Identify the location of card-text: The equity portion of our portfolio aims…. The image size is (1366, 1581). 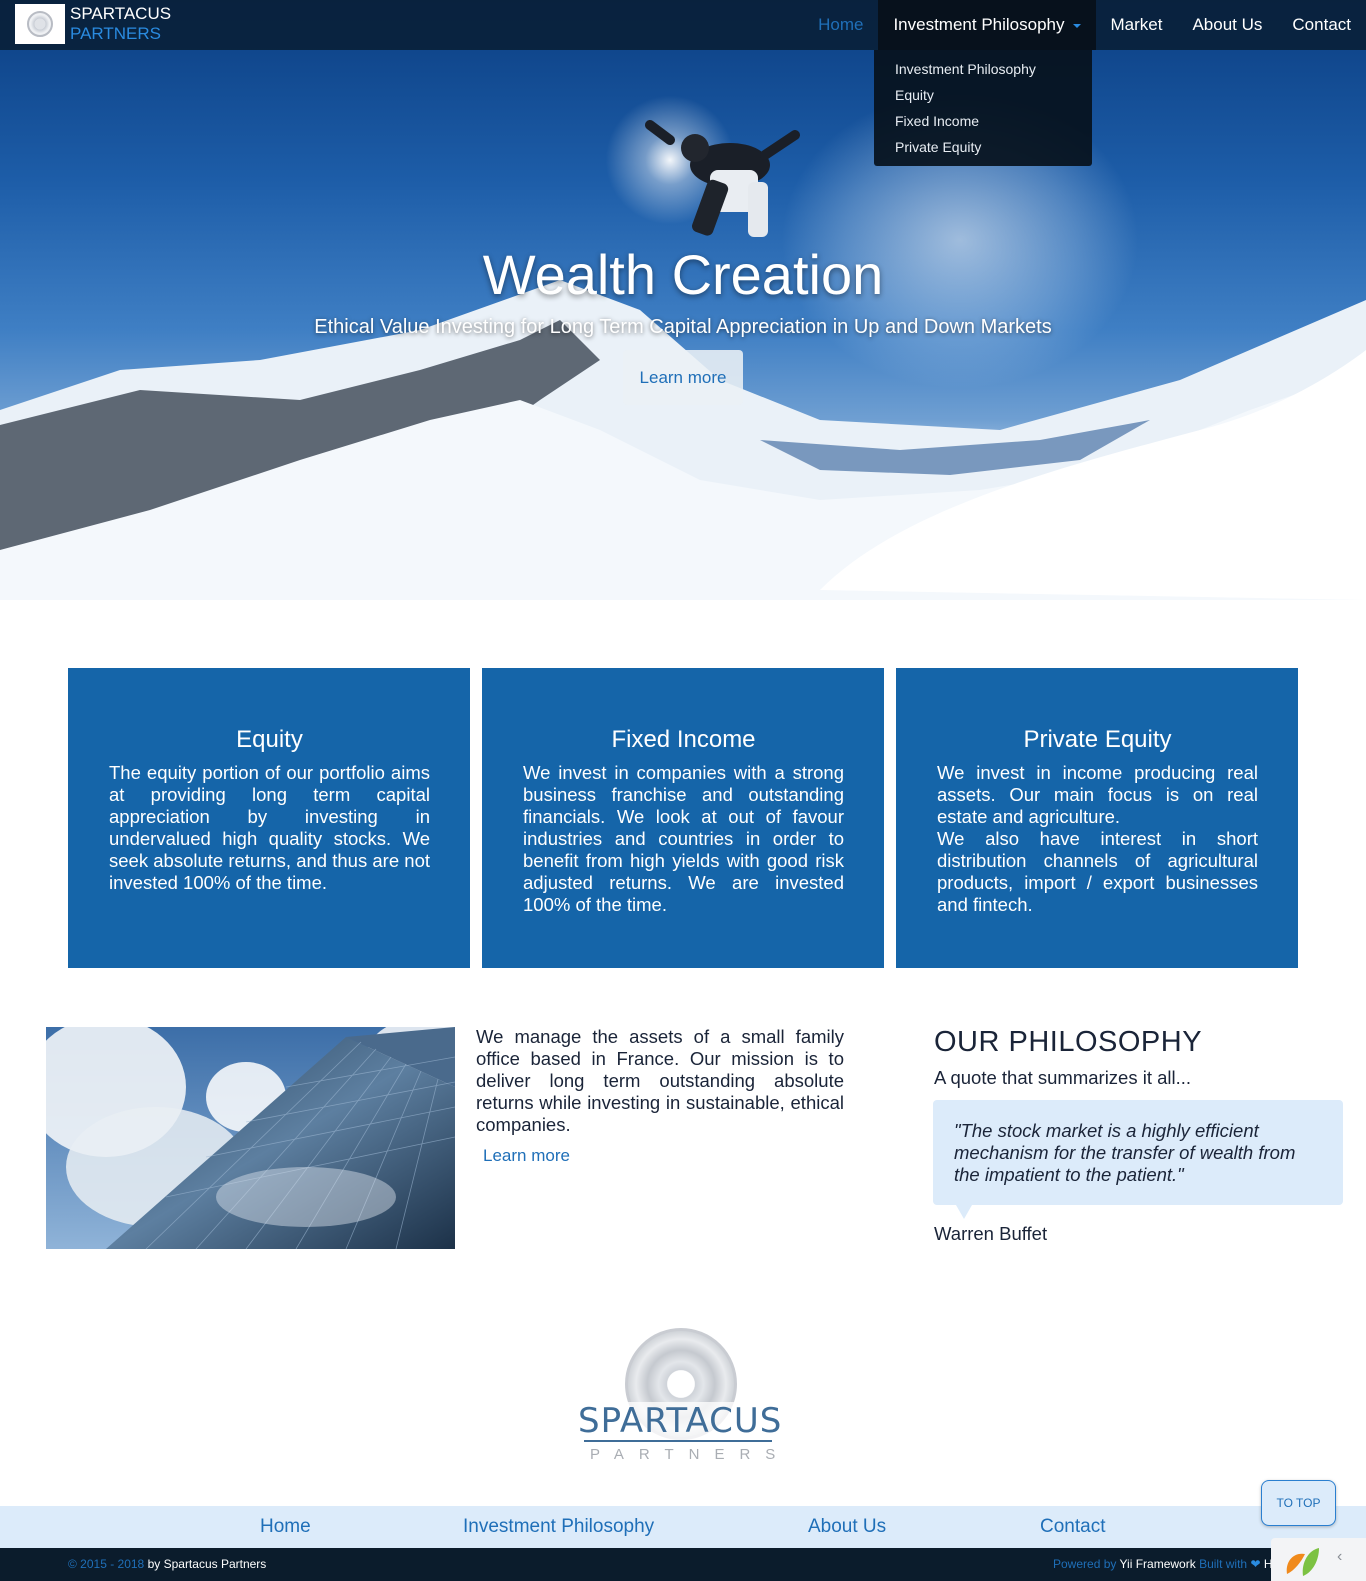
(269, 827).